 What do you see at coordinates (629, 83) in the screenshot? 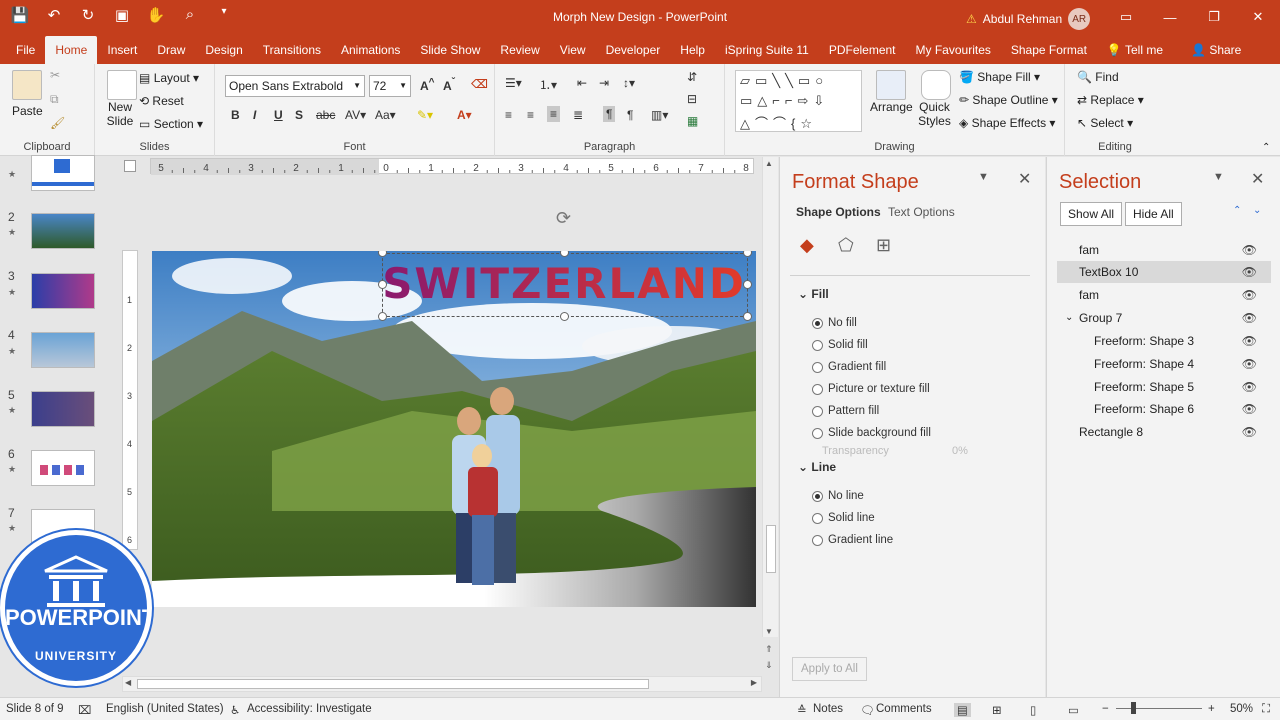
I see `line-spacing-icon: ↕▾` at bounding box center [629, 83].